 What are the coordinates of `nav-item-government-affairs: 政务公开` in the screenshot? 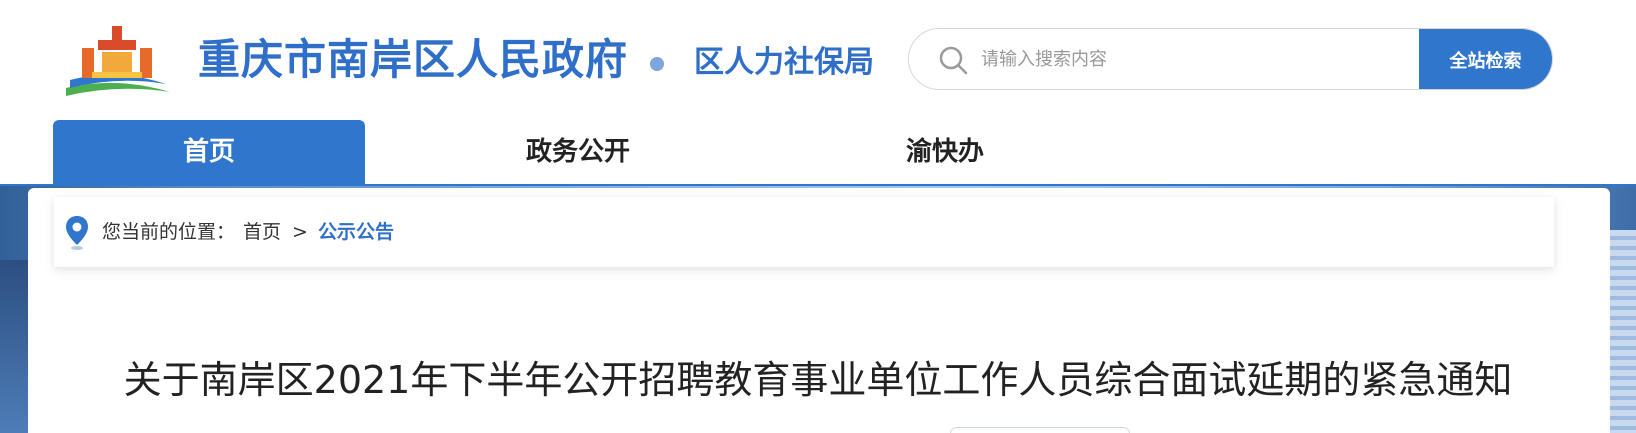 It's located at (578, 152).